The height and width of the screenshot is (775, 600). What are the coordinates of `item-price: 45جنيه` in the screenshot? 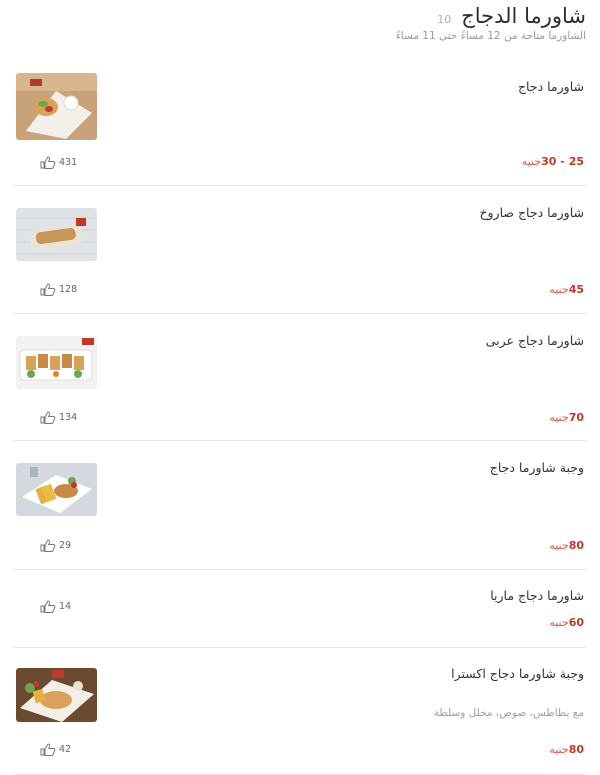 It's located at (566, 289).